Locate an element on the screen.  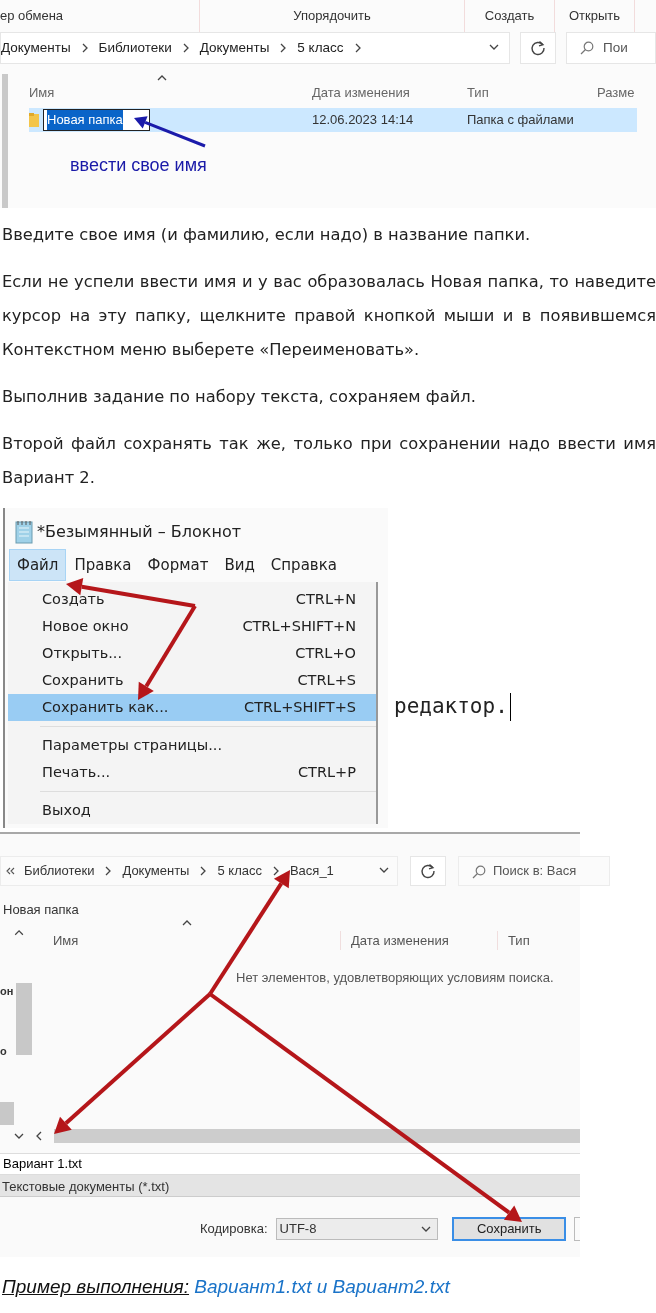
menu-item: Вид is located at coordinates (239, 565).